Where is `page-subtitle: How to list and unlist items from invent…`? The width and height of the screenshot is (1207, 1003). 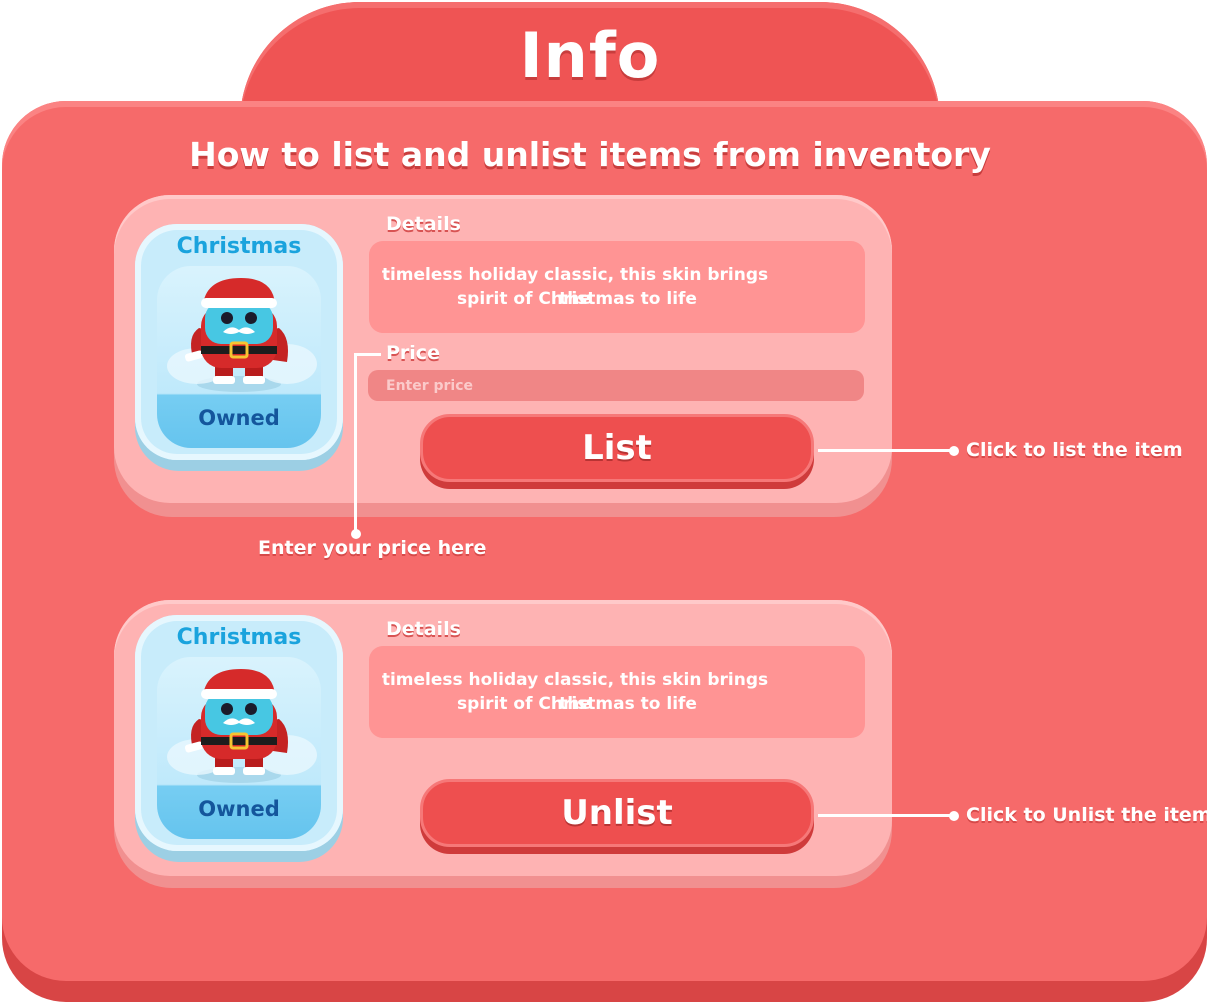
page-subtitle: How to list and unlist items from invent… is located at coordinates (590, 154).